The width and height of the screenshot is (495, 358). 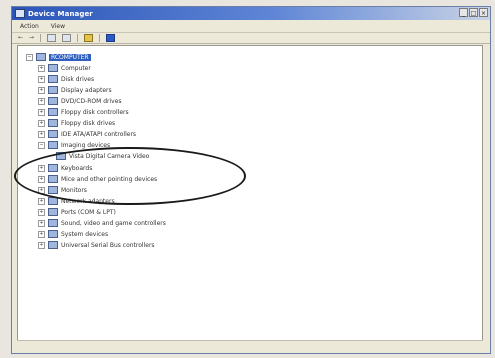 What do you see at coordinates (251, 13) in the screenshot?
I see `title-bar: Device Manager _ □ ×` at bounding box center [251, 13].